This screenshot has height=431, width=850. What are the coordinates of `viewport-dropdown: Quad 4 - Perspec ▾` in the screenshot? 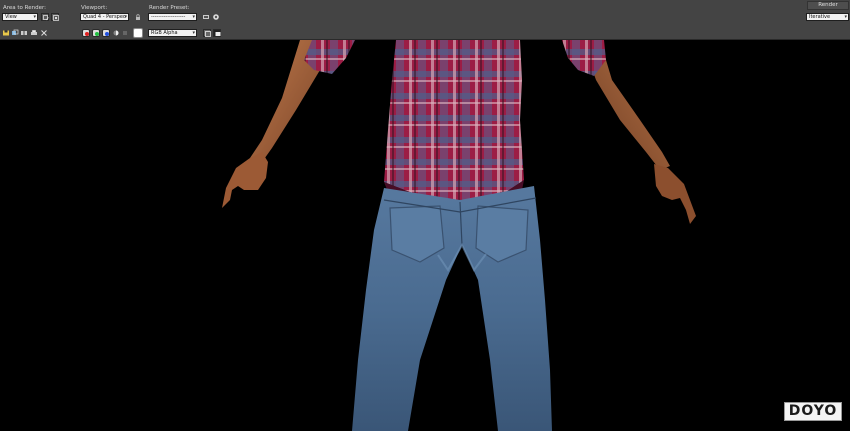 It's located at (104, 17).